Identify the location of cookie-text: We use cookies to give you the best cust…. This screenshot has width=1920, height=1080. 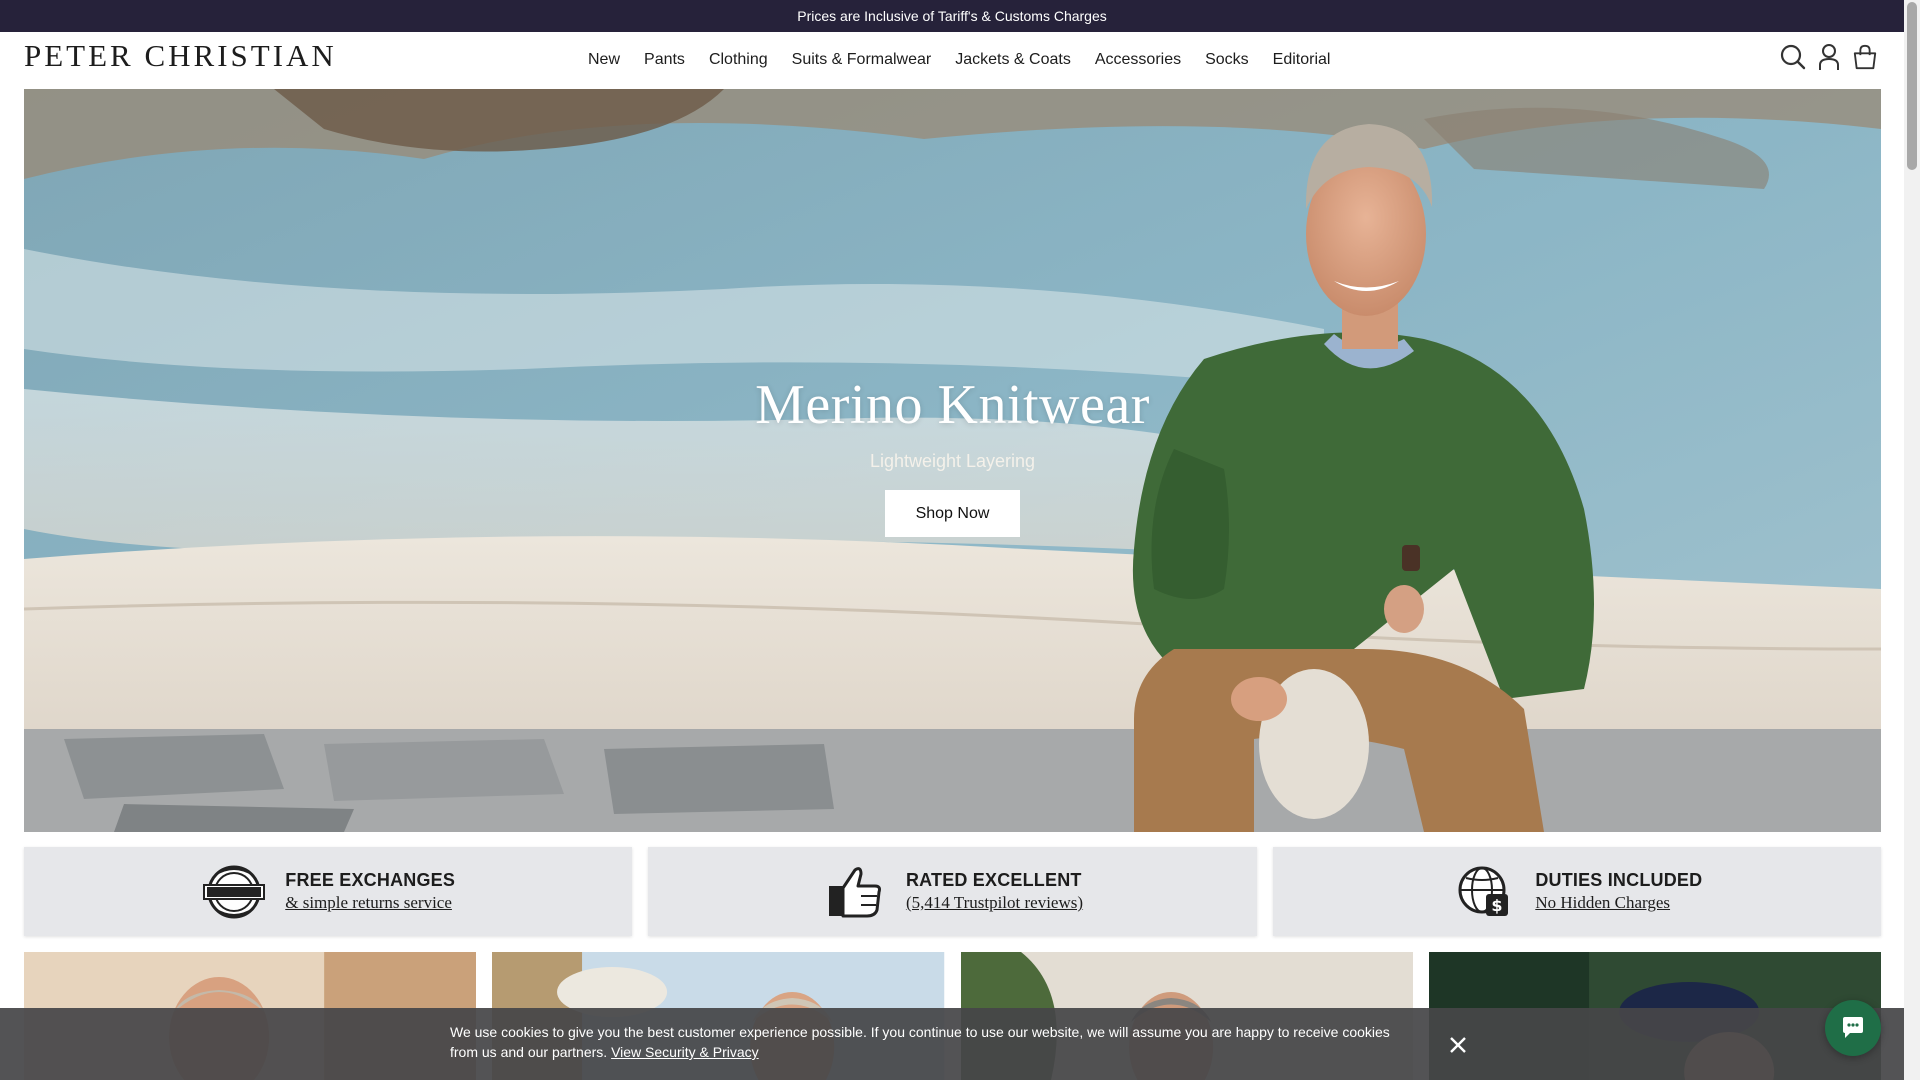
(920, 1042).